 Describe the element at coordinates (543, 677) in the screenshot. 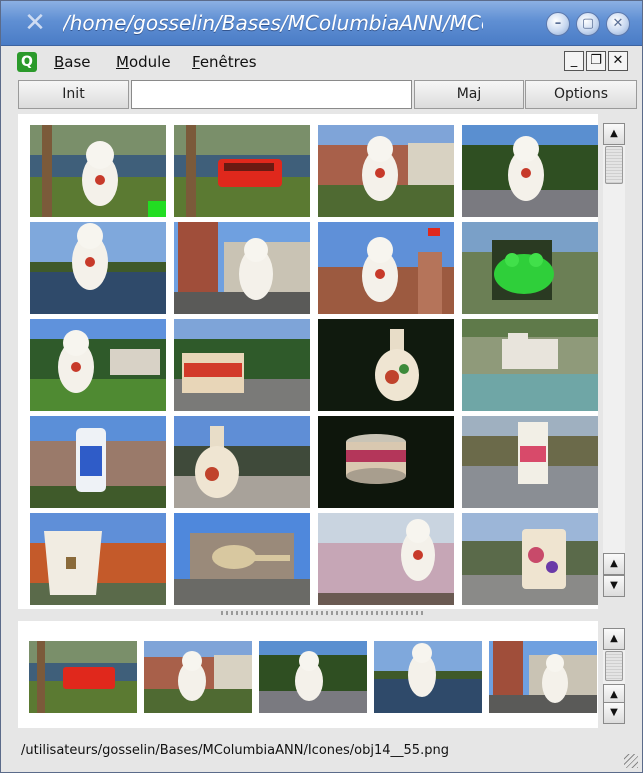

I see `strip-thumb-cat-tower-building` at that location.